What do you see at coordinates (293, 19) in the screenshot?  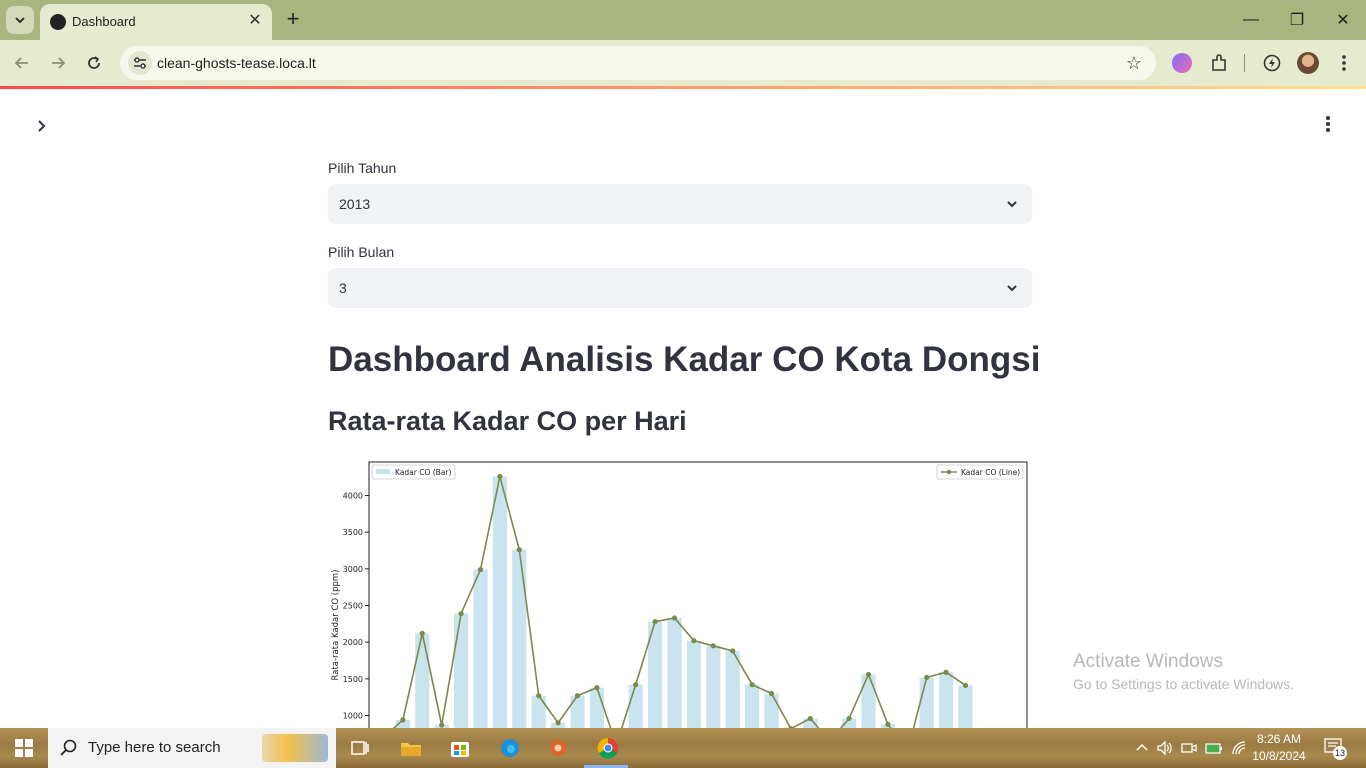 I see `new-tab-button: +` at bounding box center [293, 19].